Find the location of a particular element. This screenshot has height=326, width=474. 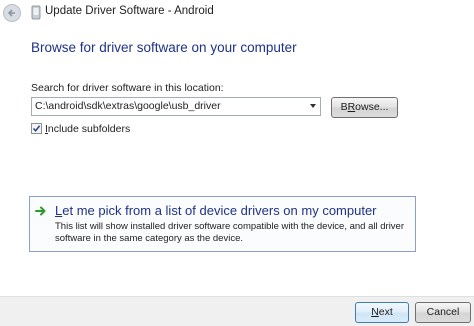

chevron-down-icon is located at coordinates (313, 106).